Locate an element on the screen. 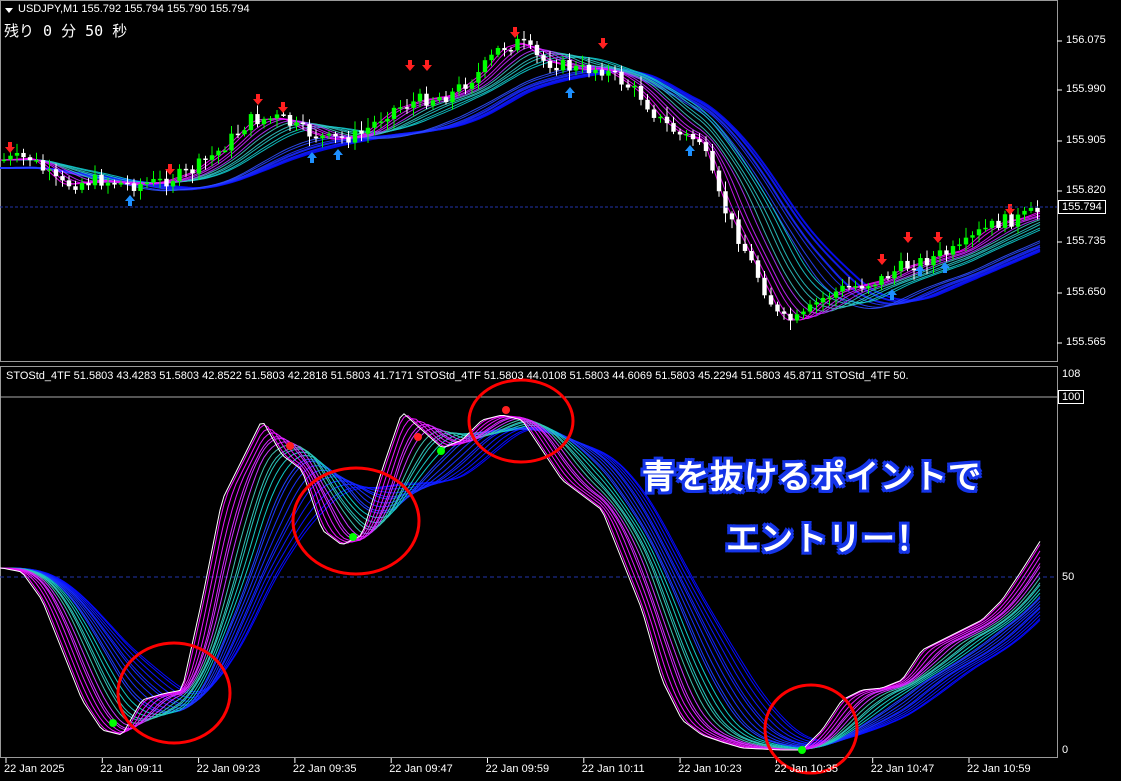 The height and width of the screenshot is (781, 1121). time-label: 22 Jan 10:11 is located at coordinates (613, 769).